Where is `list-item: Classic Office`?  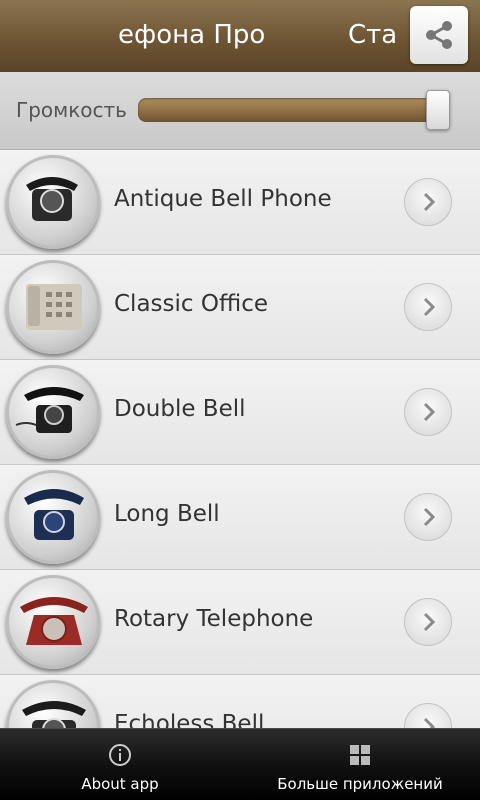 list-item: Classic Office is located at coordinates (240, 307).